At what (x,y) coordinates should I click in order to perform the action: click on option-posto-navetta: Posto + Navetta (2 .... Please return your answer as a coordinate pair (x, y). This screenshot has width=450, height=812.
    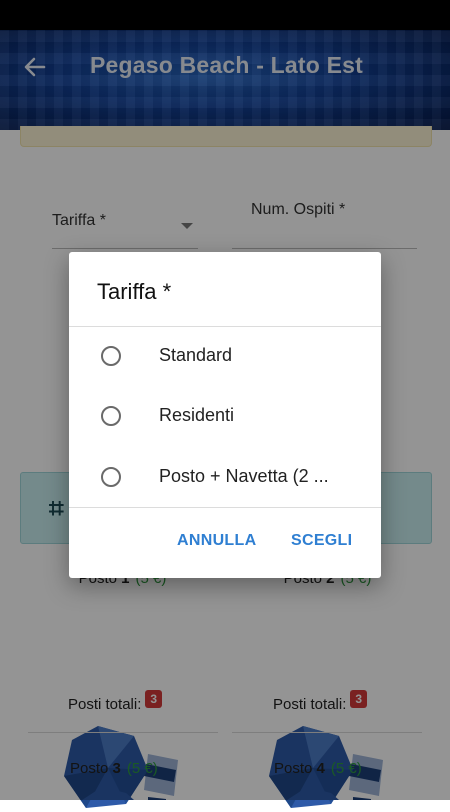
    Looking at the image, I should click on (225, 480).